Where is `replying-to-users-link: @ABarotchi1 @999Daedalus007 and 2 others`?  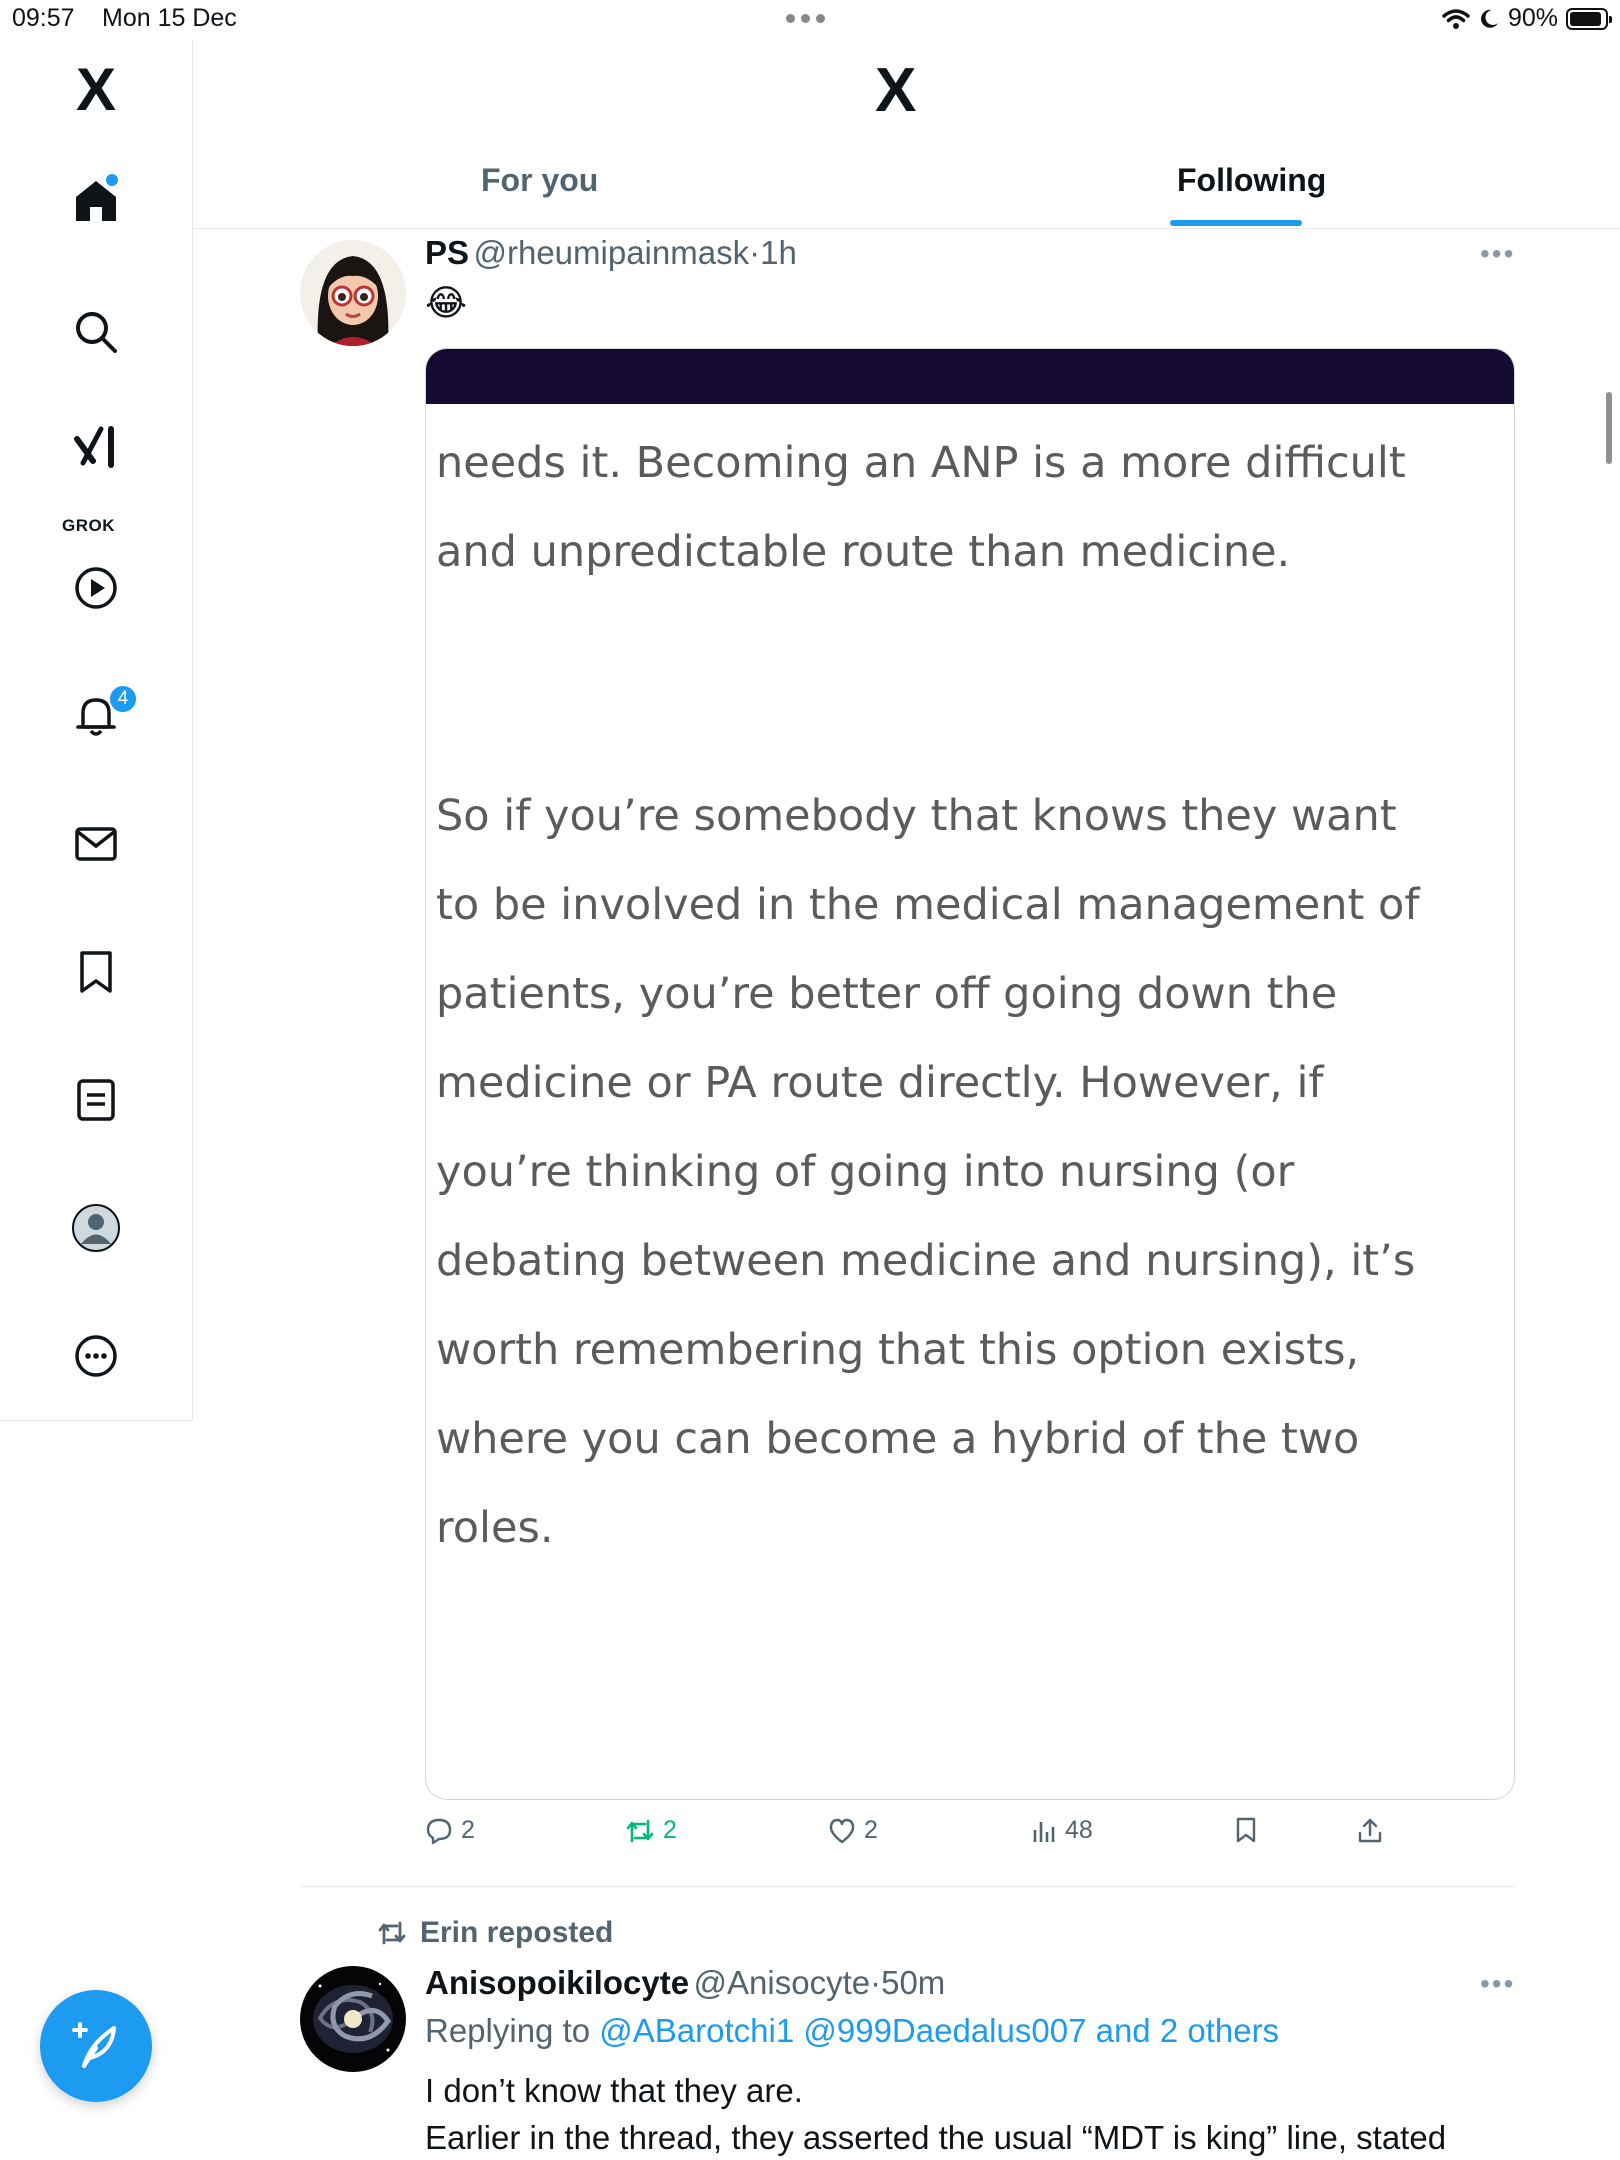 replying-to-users-link: @ABarotchi1 @999Daedalus007 and 2 others is located at coordinates (939, 2030).